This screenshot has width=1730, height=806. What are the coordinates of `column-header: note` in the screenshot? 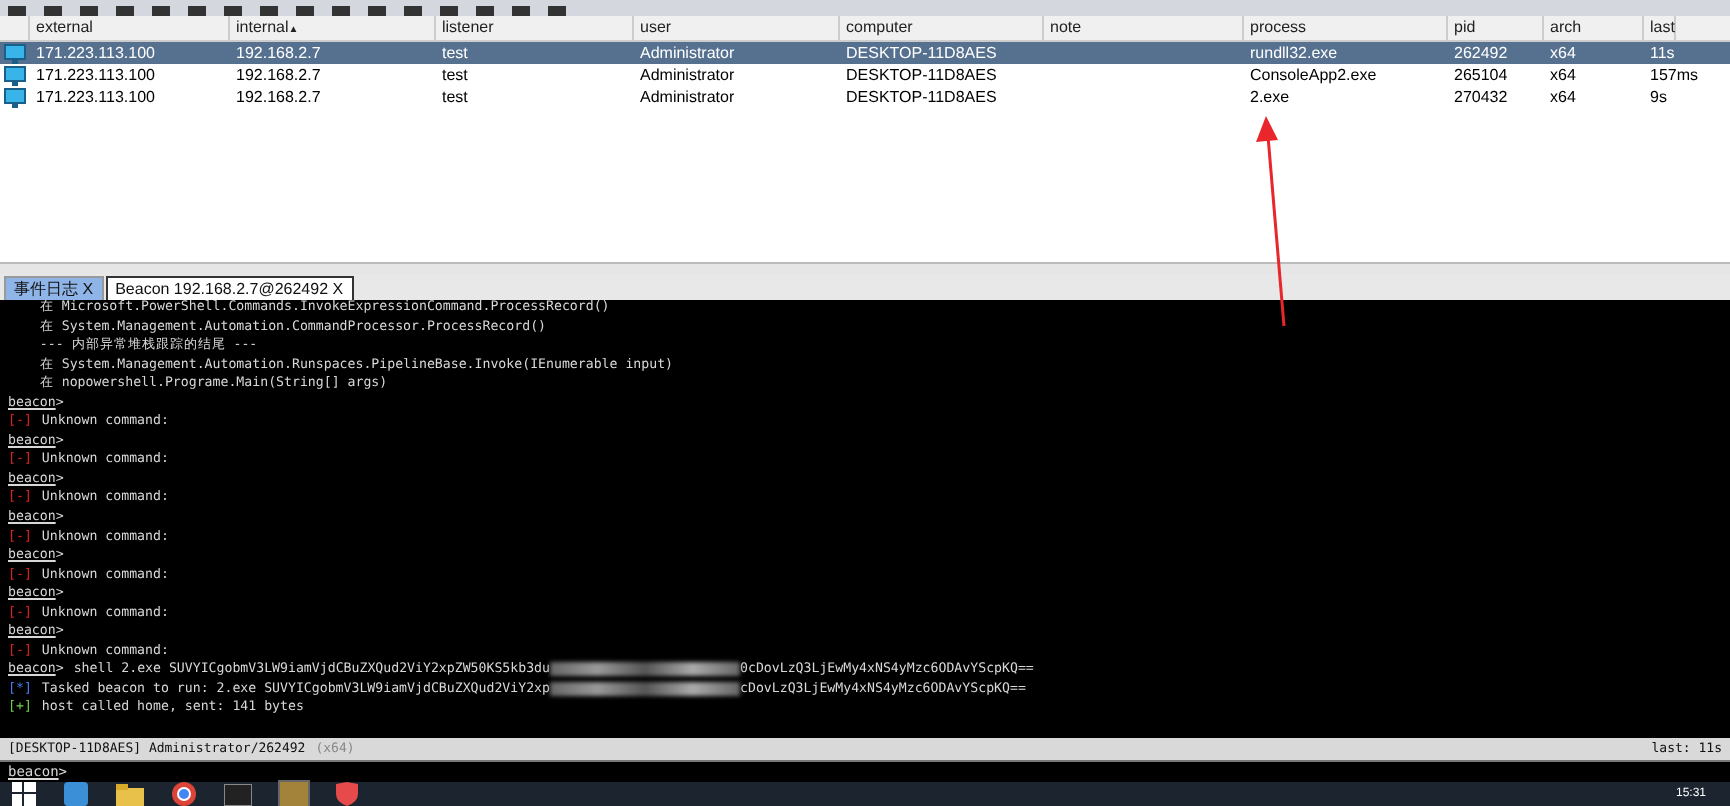 It's located at (1144, 28).